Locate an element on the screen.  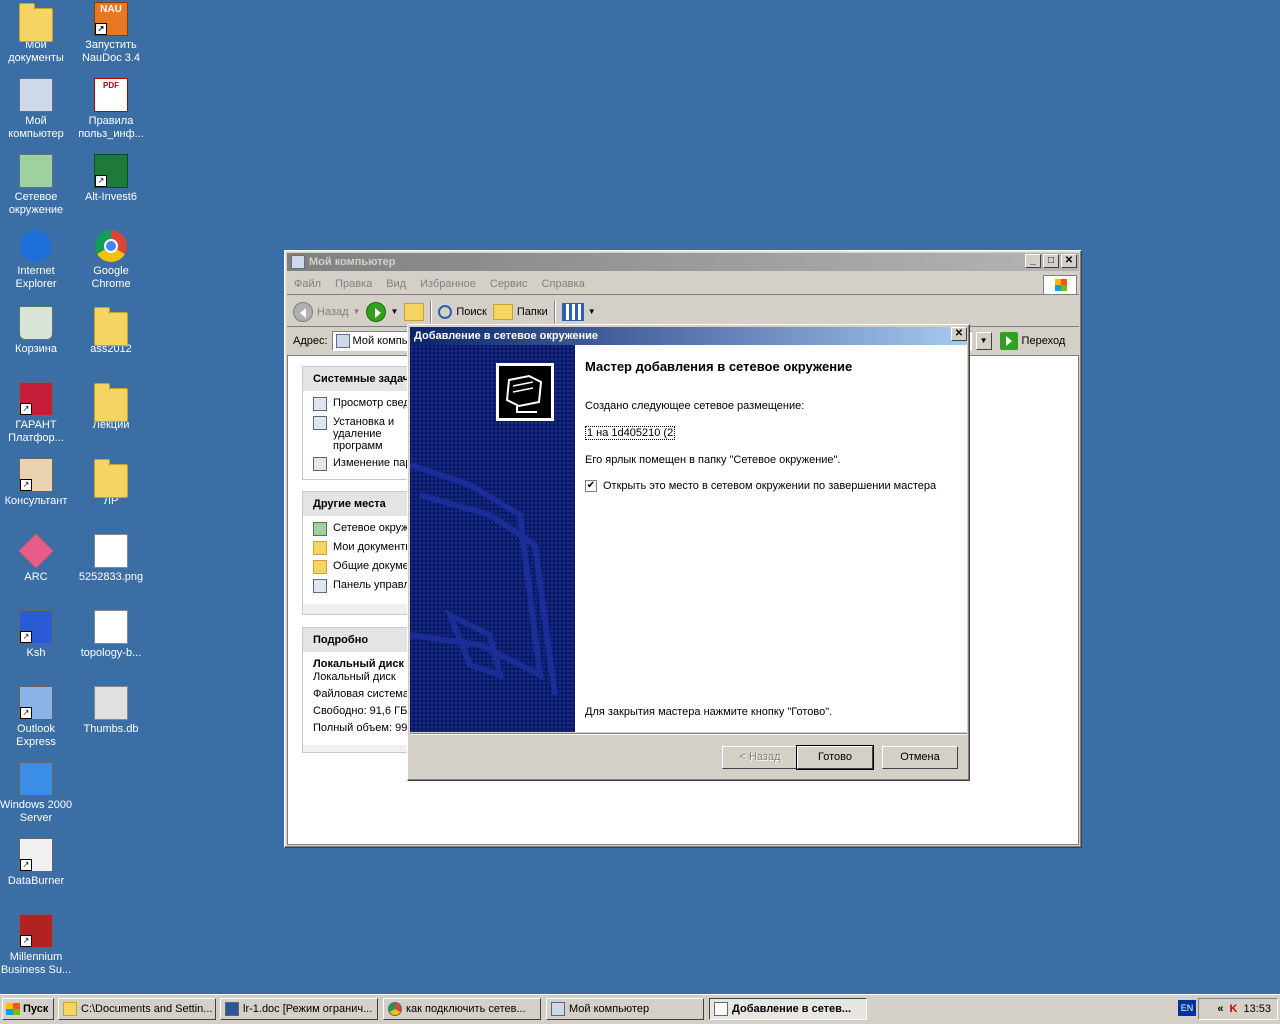
desktop-icon-label: Internet Explorer is located at coordinates (36, 277).